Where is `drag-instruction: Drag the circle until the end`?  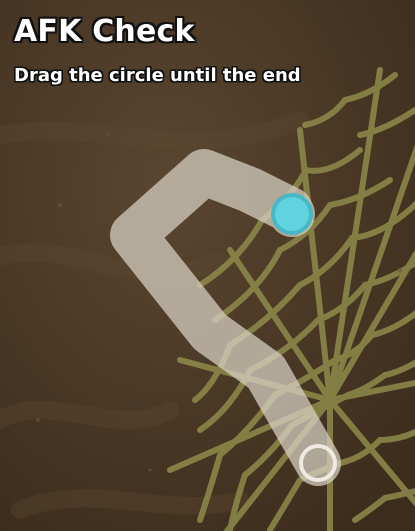
drag-instruction: Drag the circle until the end is located at coordinates (157, 75).